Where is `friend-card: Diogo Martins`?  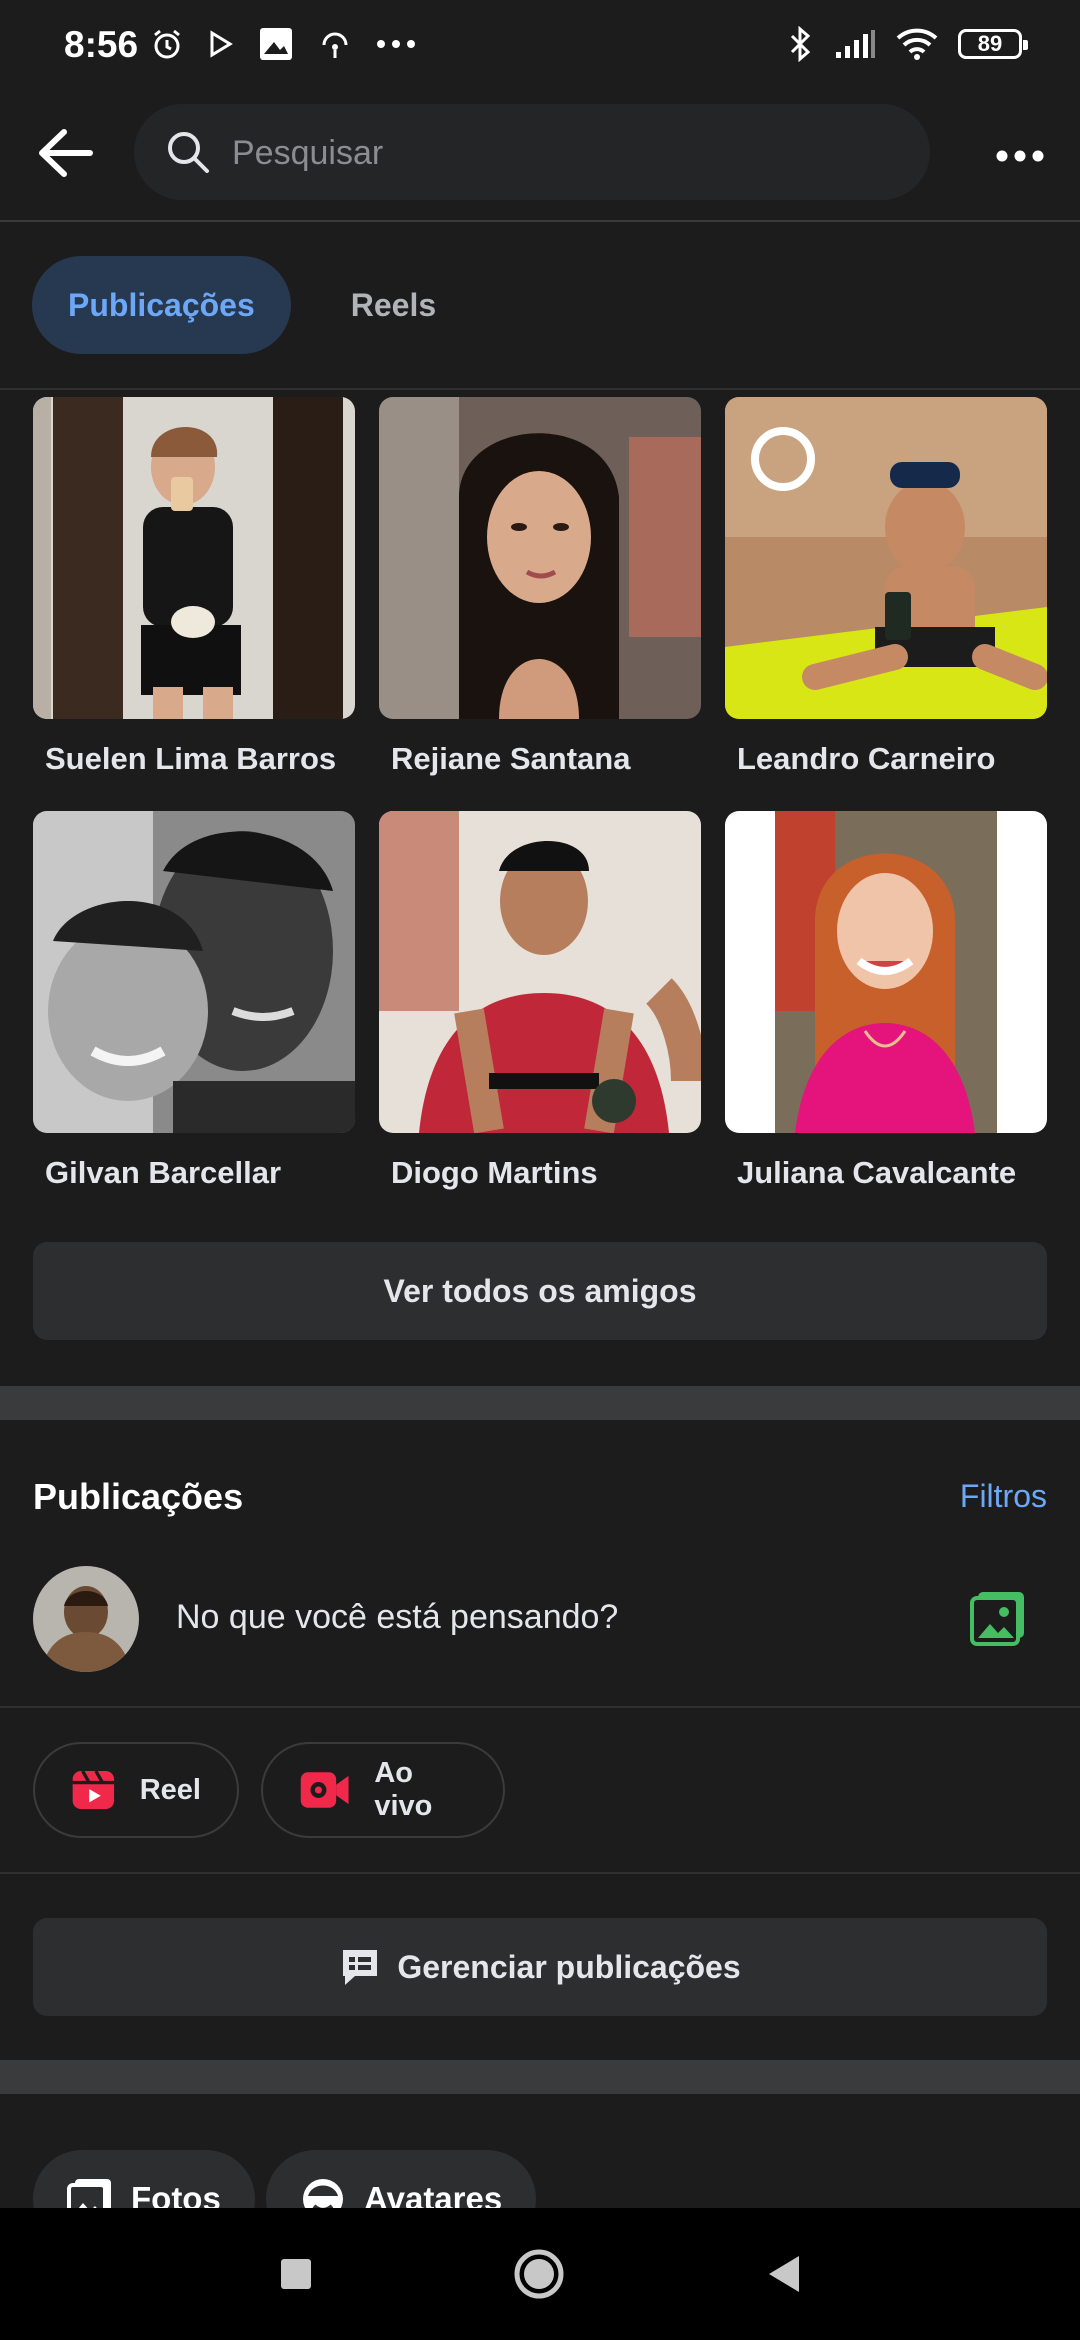
friend-card: Diogo Martins is located at coordinates (540, 1001).